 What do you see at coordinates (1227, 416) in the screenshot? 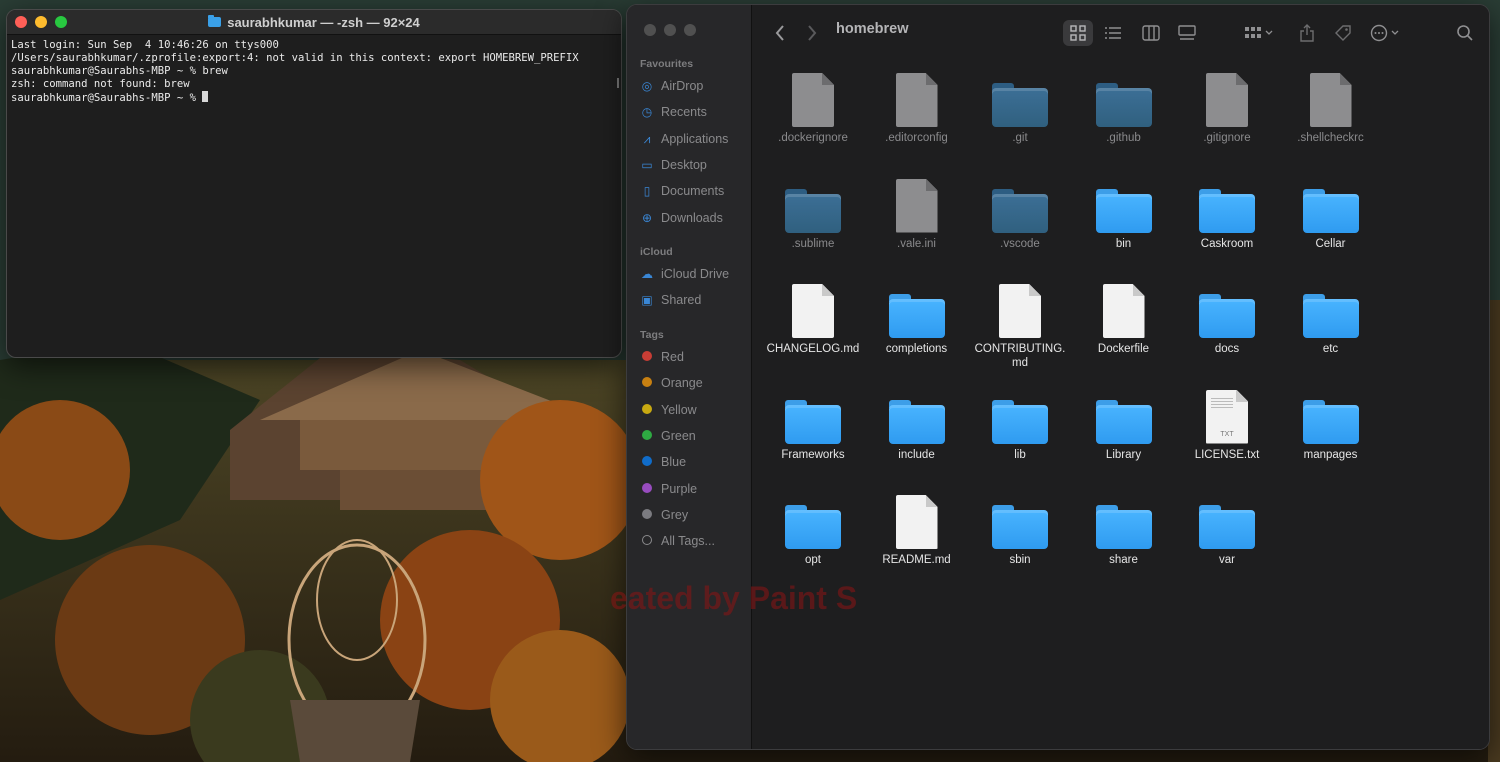
I see `text-file-icon: TXT` at bounding box center [1227, 416].